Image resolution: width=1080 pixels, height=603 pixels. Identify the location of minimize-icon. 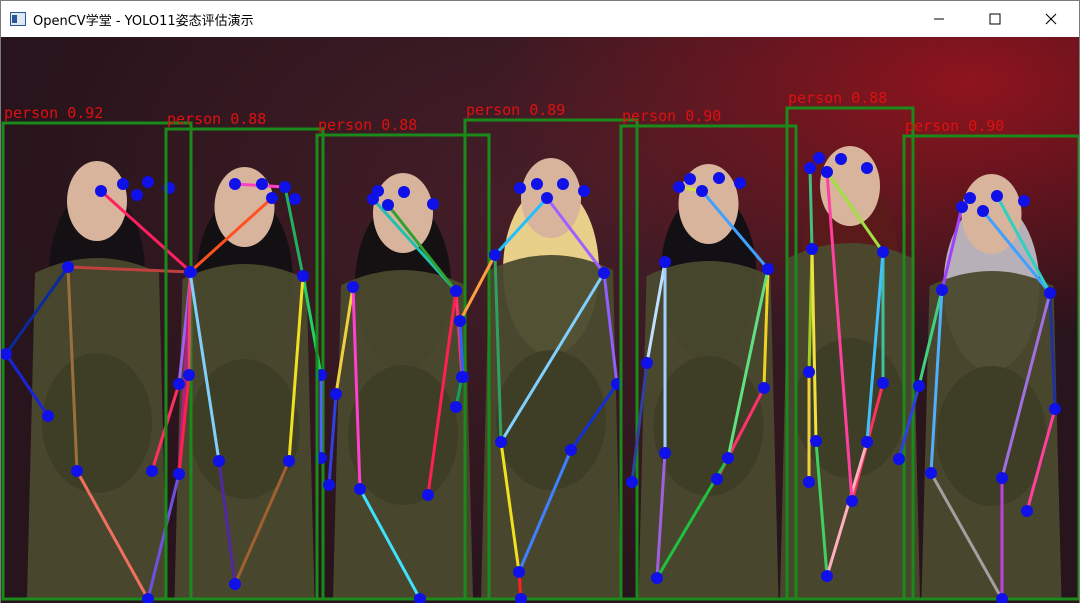
(939, 19).